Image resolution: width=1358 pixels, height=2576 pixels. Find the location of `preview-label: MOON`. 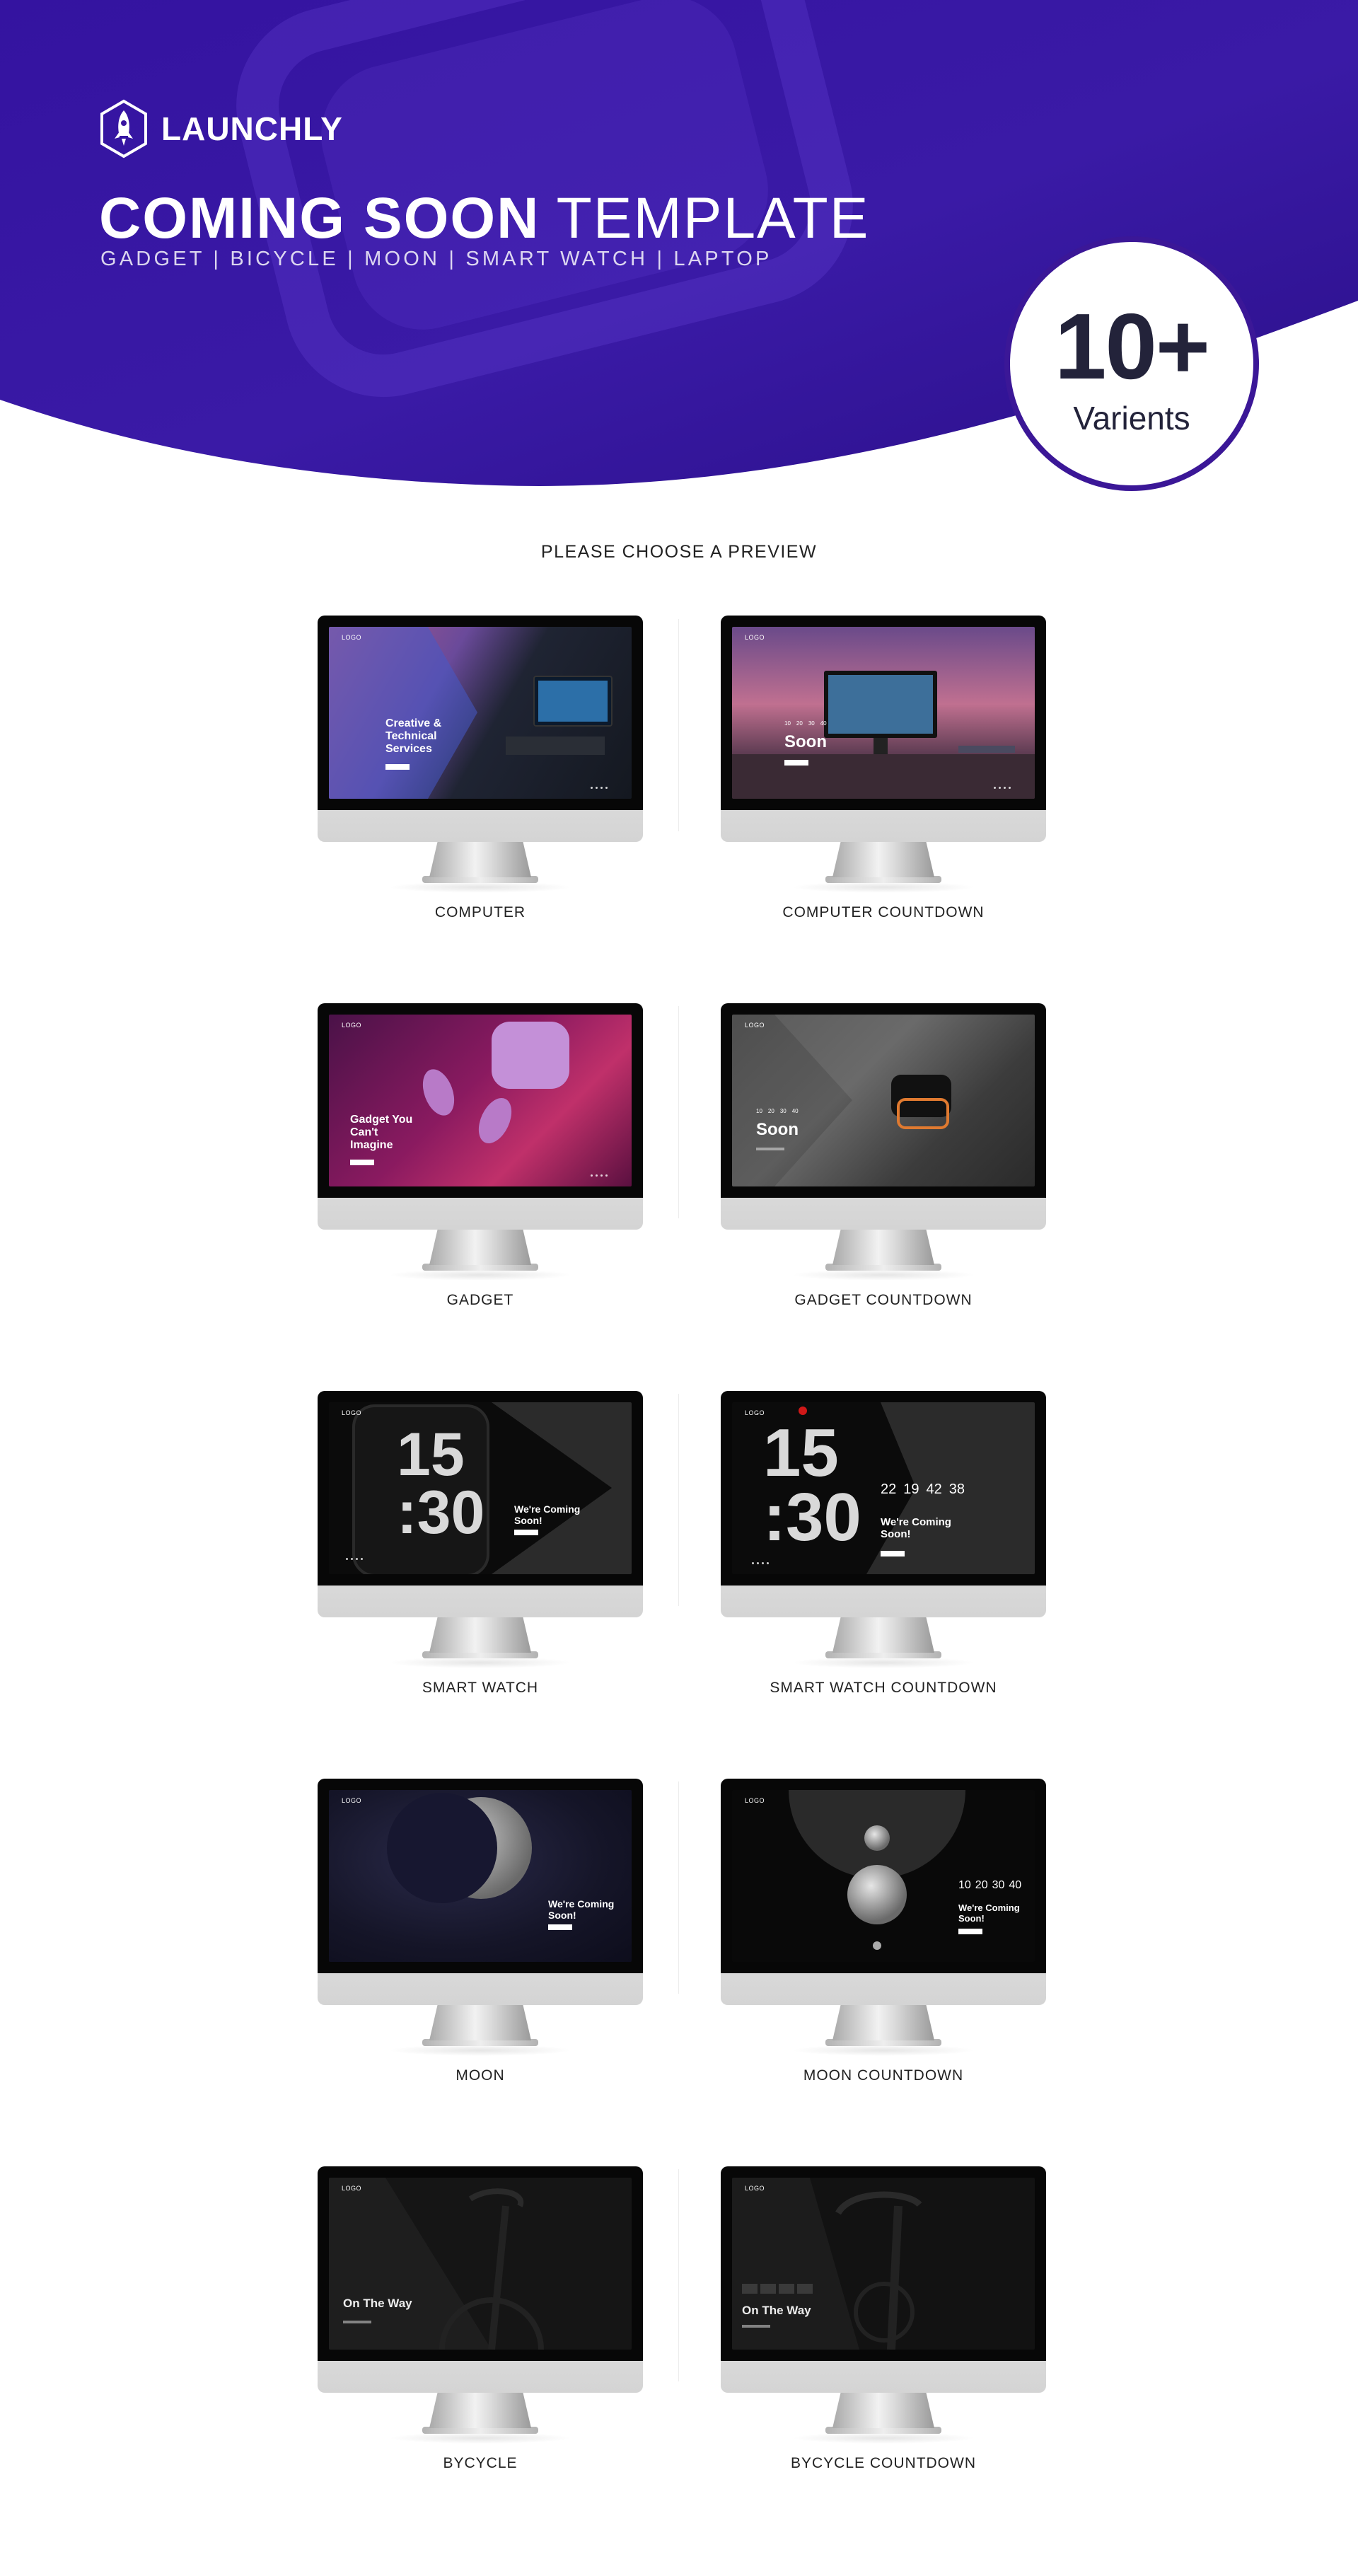

preview-label: MOON is located at coordinates (481, 2075).